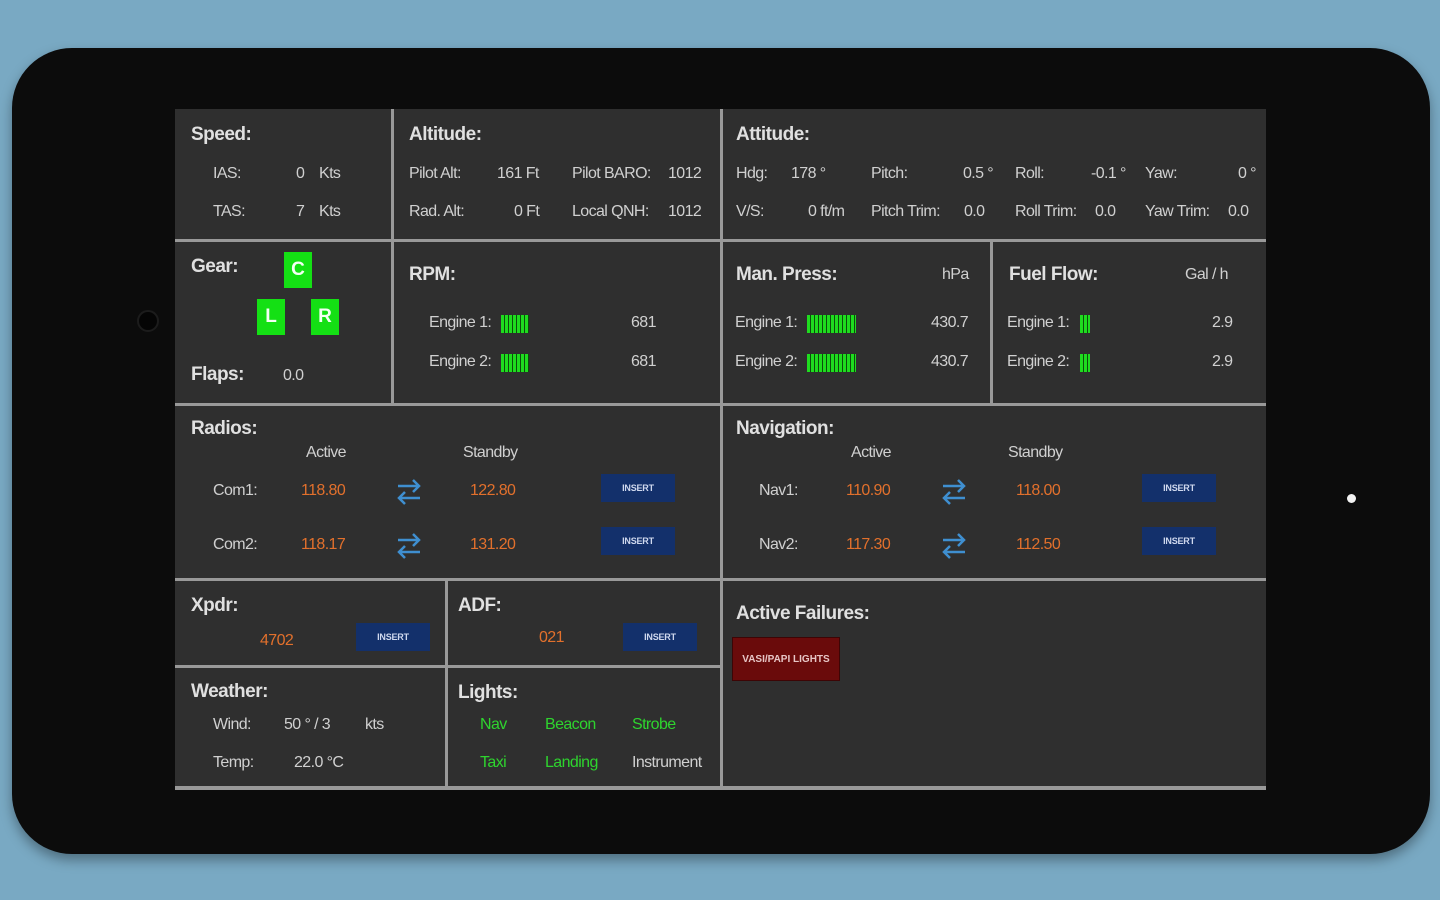 This screenshot has width=1440, height=900. What do you see at coordinates (1038, 322) in the screenshot?
I see `fuel-flow-engine1-label: Engine 1:` at bounding box center [1038, 322].